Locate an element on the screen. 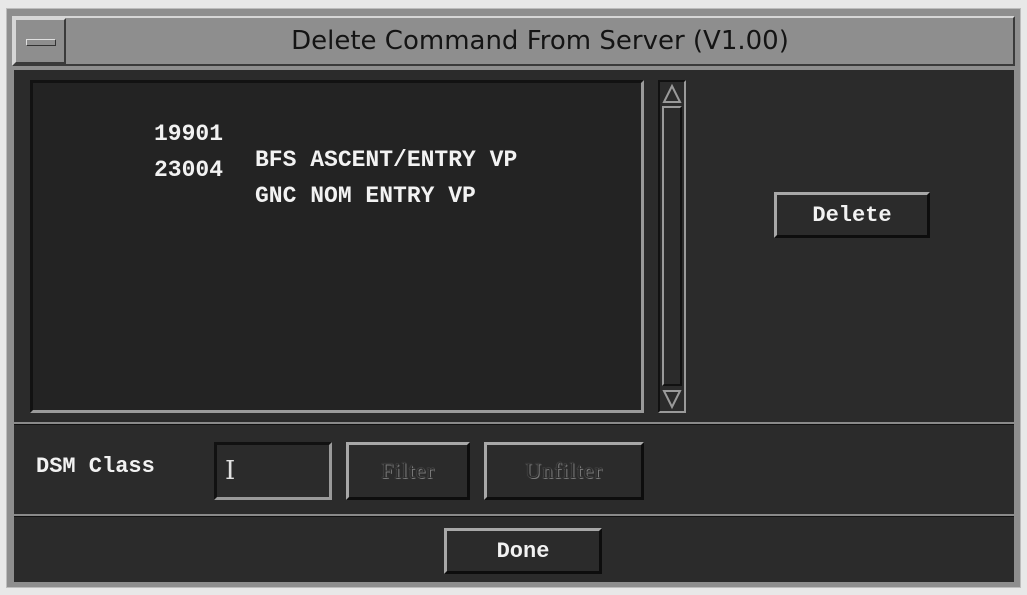 The image size is (1027, 595). list-item: 23004 GNC NOM ENTRY VP is located at coordinates (254, 170).